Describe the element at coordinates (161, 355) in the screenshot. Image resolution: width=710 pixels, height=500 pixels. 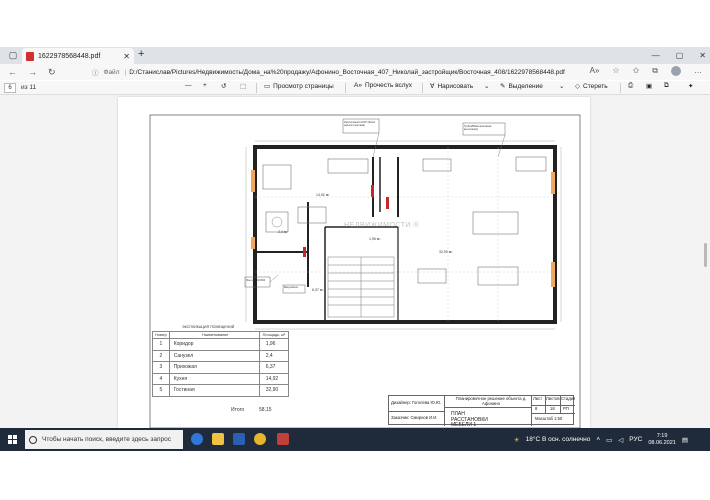
I see `legend-num: 2` at that location.